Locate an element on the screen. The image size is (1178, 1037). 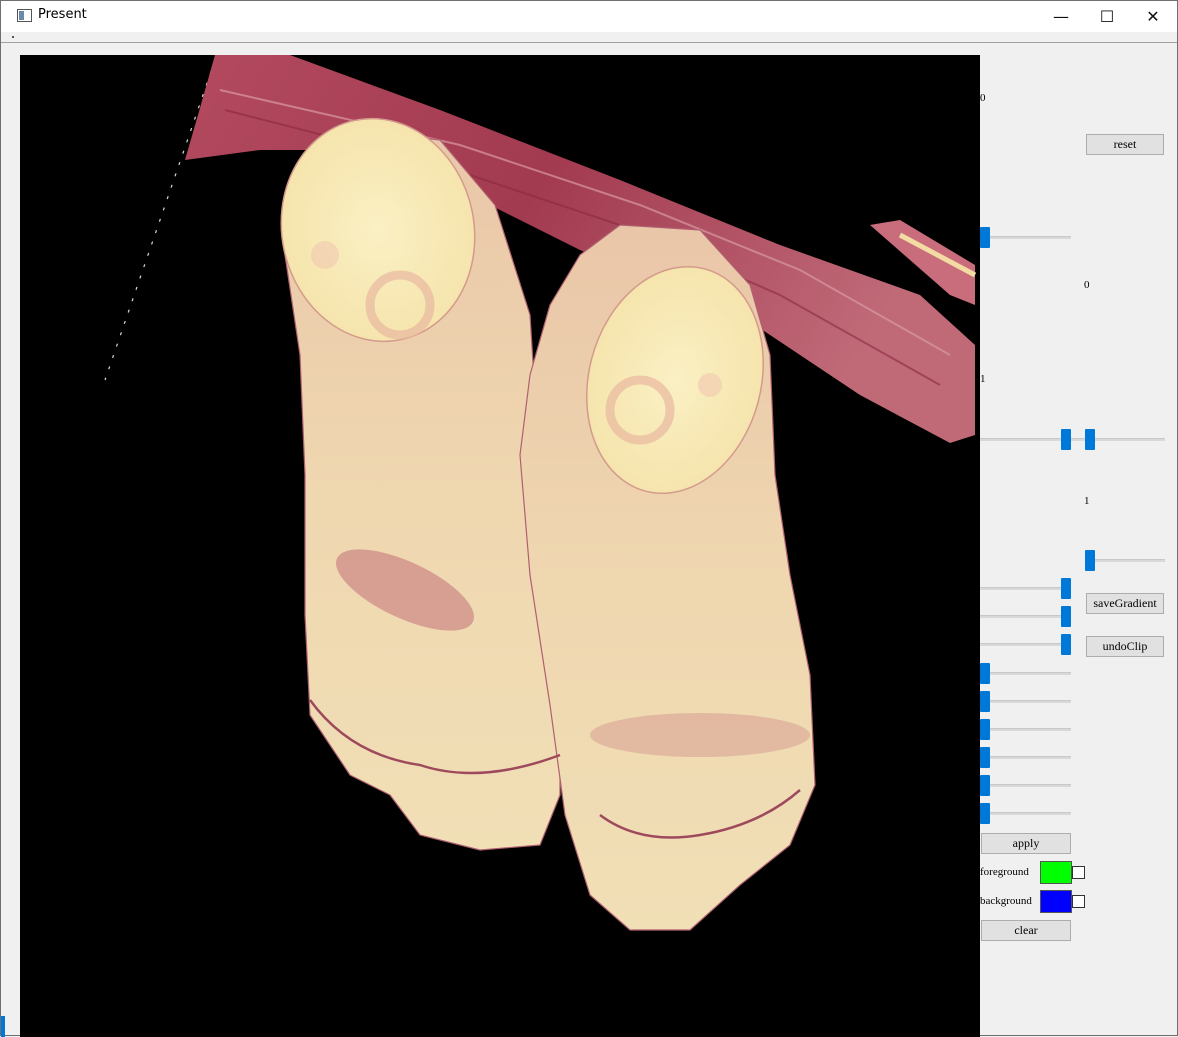
apply-button: apply is located at coordinates (1026, 843).